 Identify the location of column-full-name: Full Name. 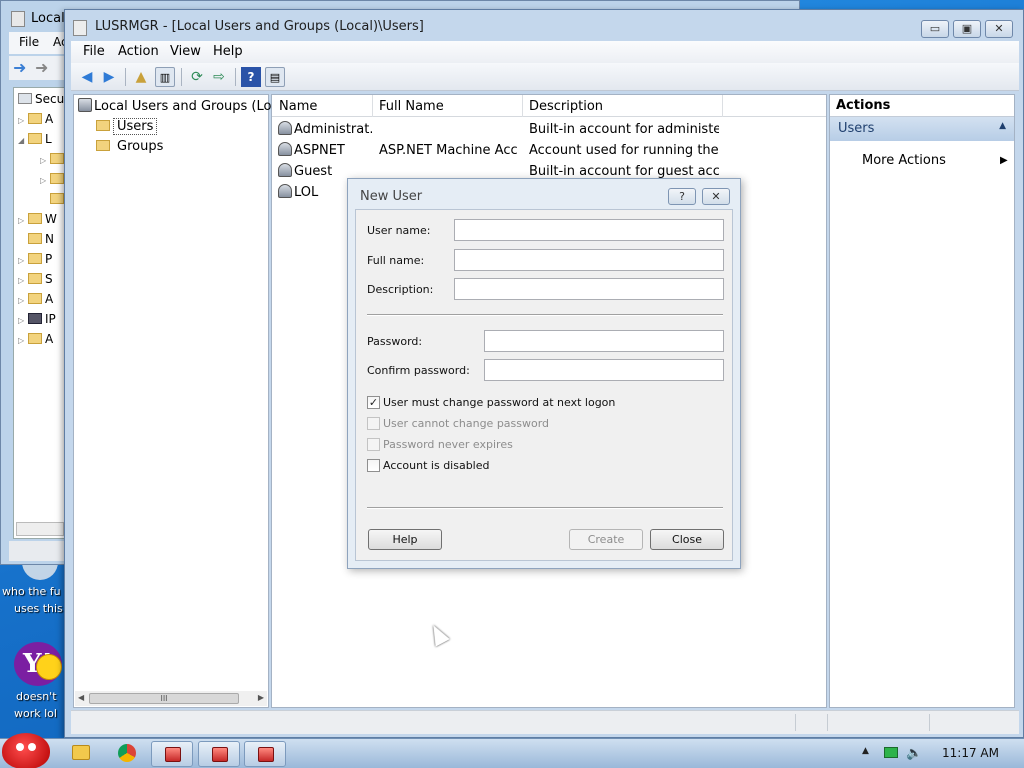
(411, 107).